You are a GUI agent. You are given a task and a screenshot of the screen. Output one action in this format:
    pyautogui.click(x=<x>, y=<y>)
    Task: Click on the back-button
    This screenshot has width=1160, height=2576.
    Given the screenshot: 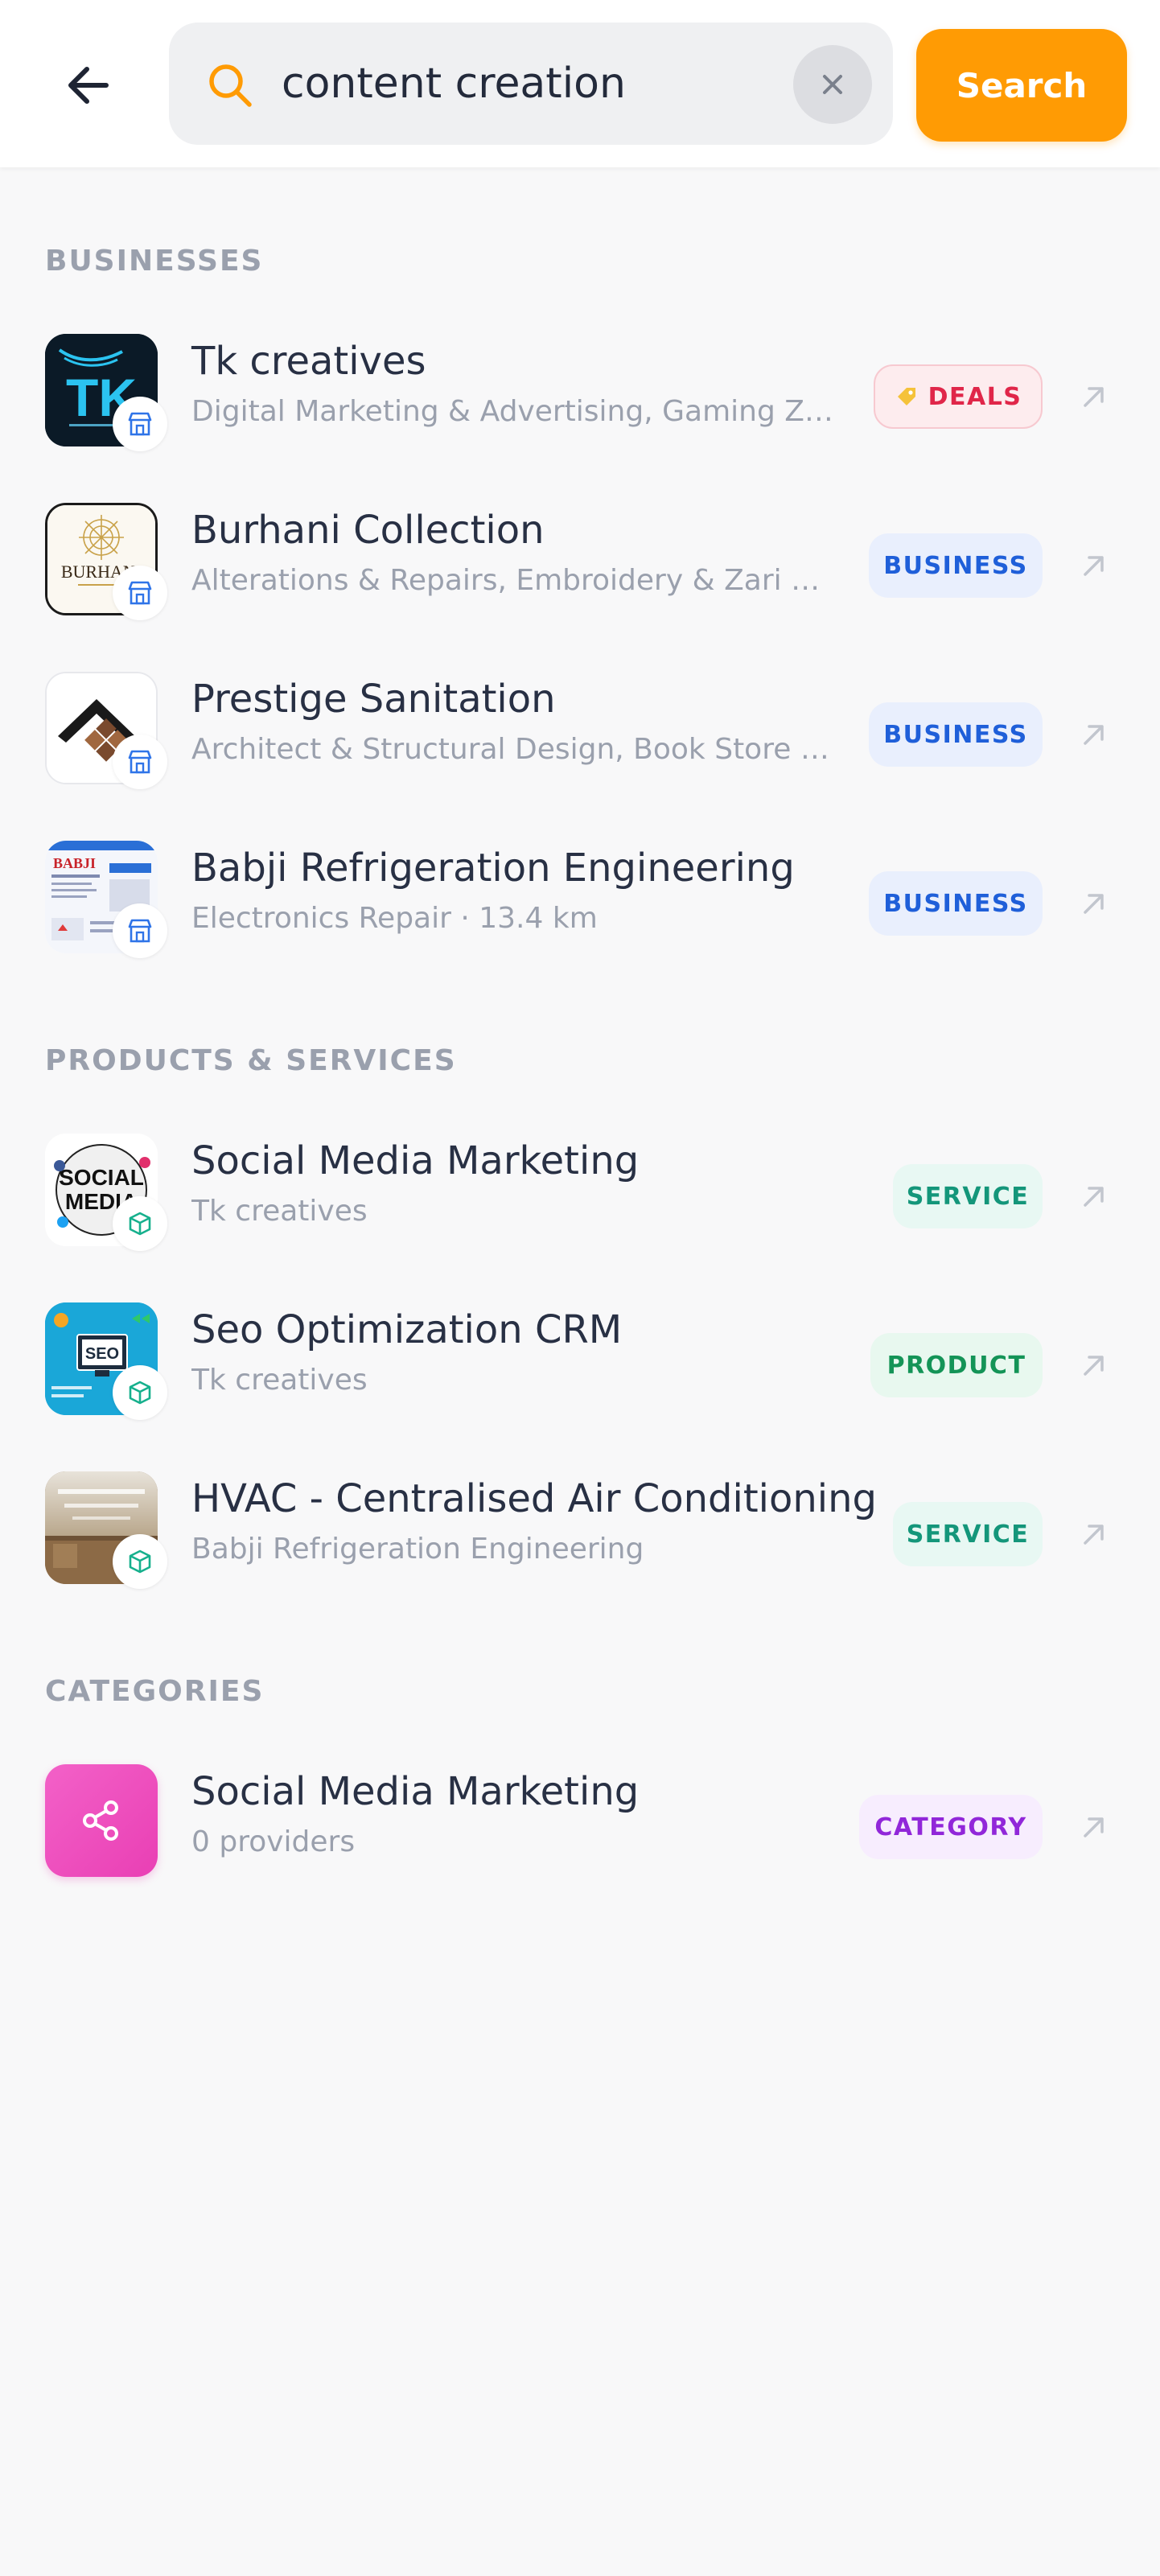 What is the action you would take?
    pyautogui.click(x=88, y=85)
    